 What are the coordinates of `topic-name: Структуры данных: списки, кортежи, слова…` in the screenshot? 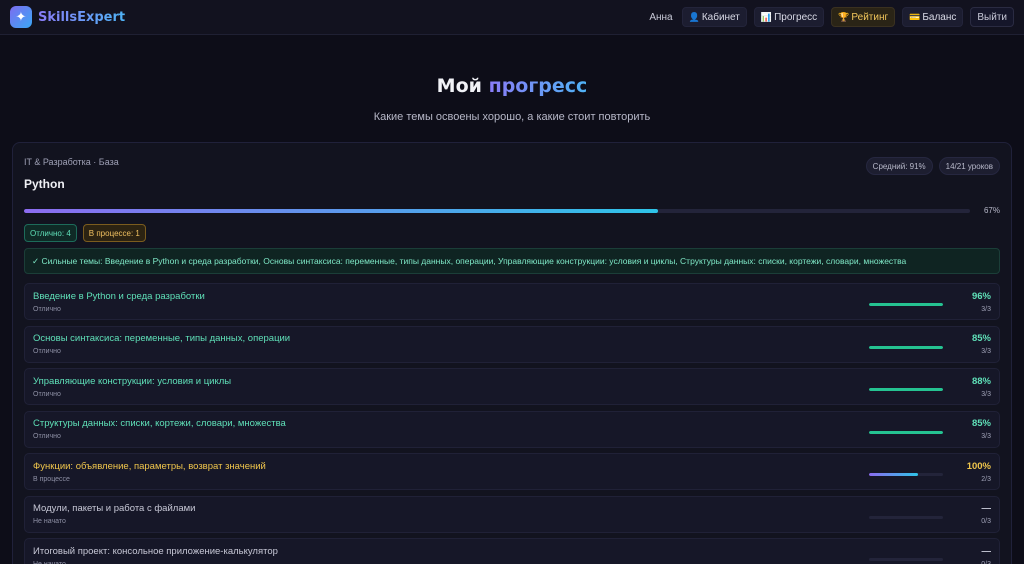 It's located at (159, 423).